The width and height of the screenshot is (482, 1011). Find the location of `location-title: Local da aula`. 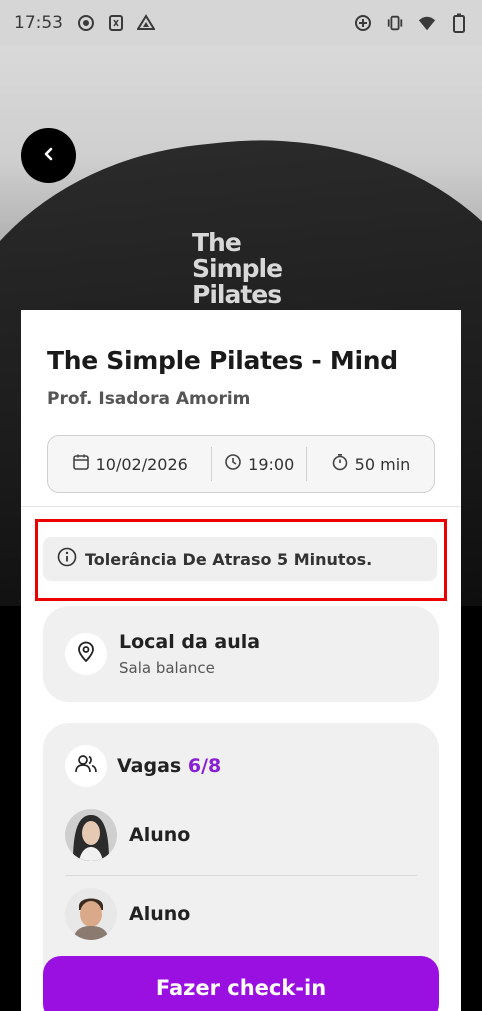

location-title: Local da aula is located at coordinates (190, 642).